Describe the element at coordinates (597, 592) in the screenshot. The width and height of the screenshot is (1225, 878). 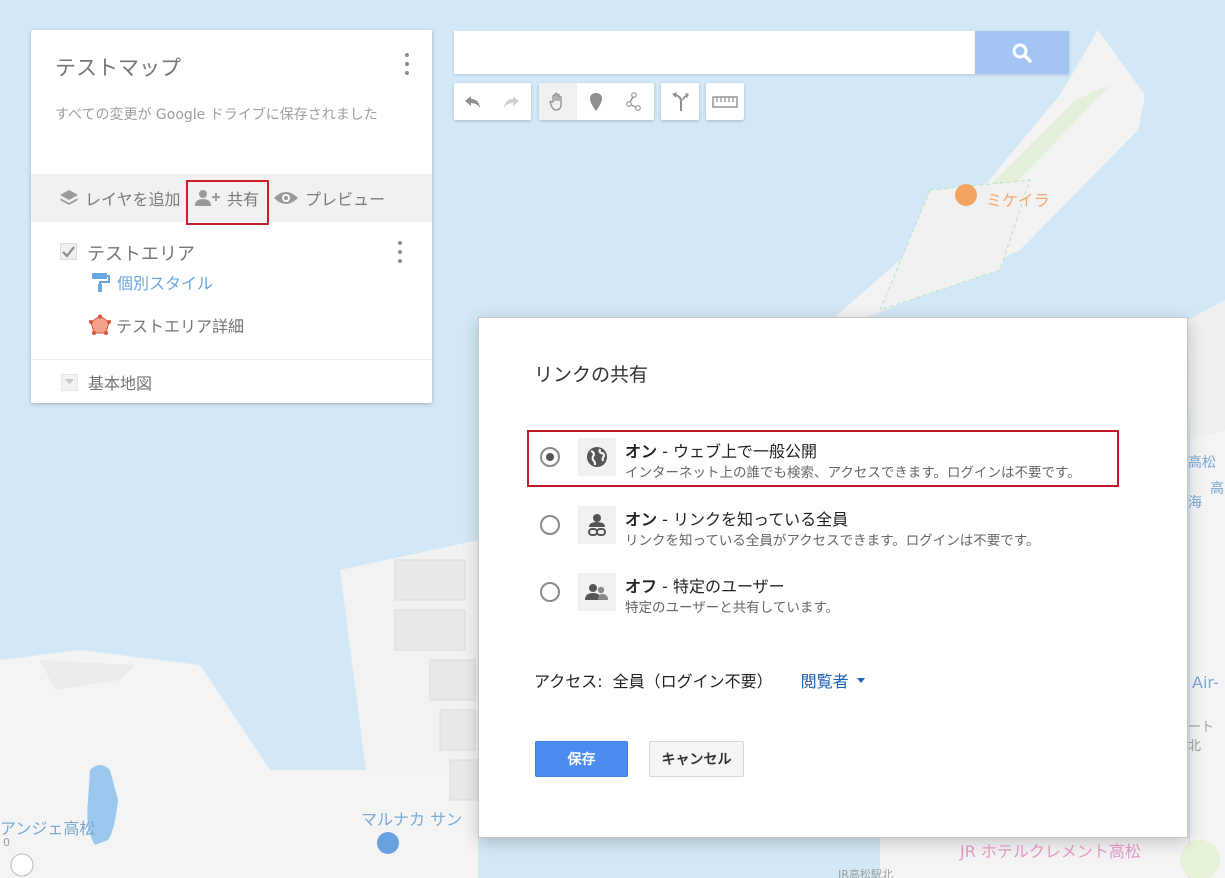
I see `people-icon` at that location.